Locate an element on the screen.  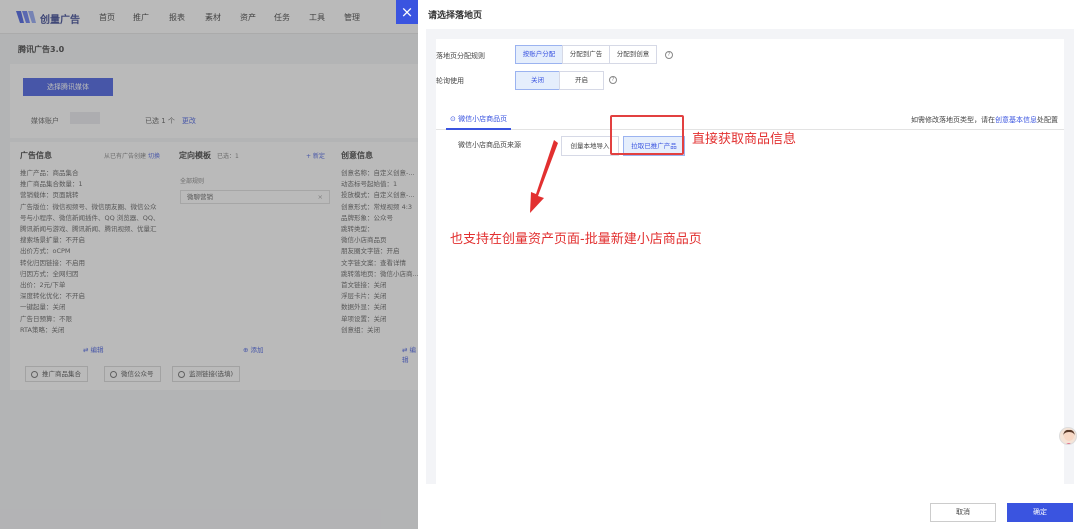
source-label: 微信小店商品页来源 is located at coordinates (489, 145).